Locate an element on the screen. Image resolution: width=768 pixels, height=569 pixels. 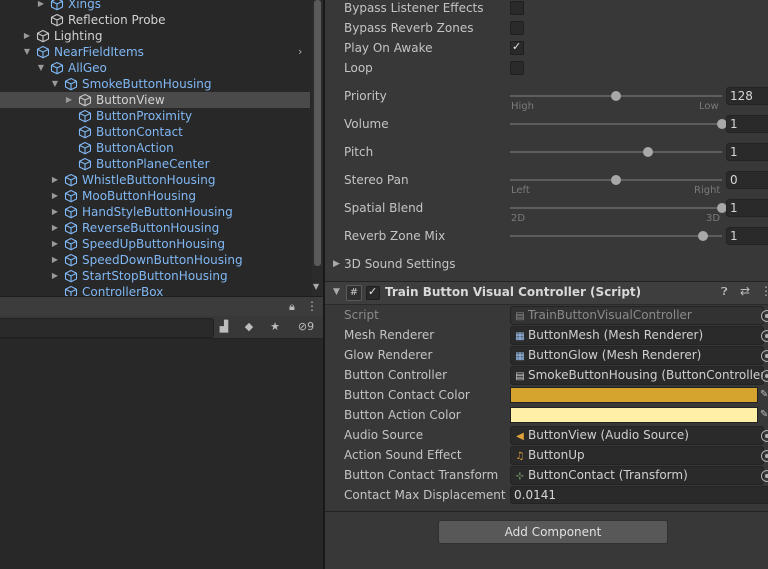
hierarchy-item-label: SpeedUpButtonHousing is located at coordinates (153, 244).